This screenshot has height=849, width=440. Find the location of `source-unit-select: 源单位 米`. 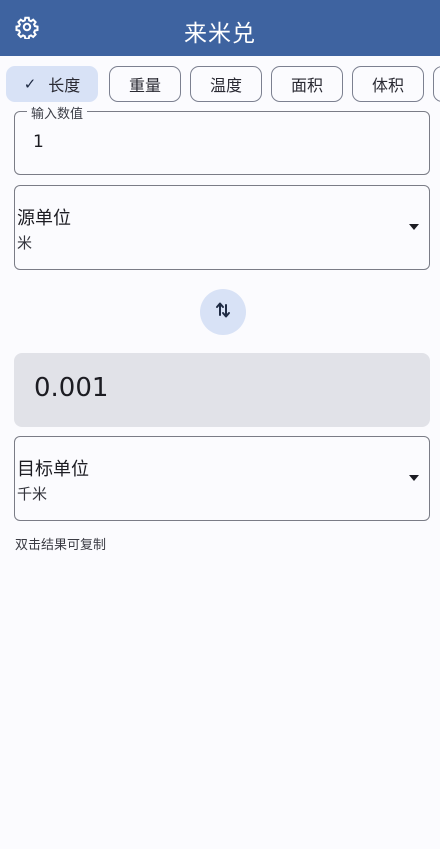

source-unit-select: 源单位 米 is located at coordinates (222, 227).